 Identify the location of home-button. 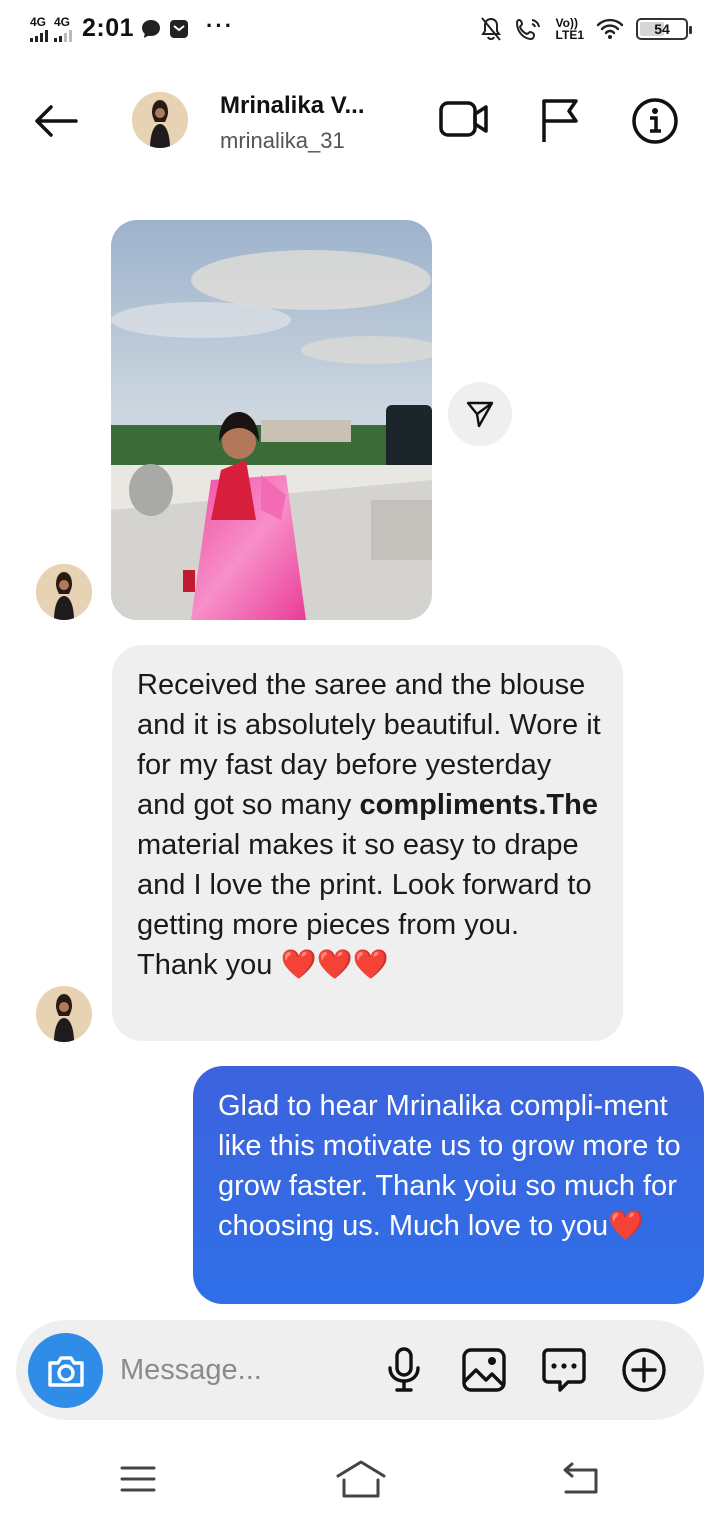
(361, 1481).